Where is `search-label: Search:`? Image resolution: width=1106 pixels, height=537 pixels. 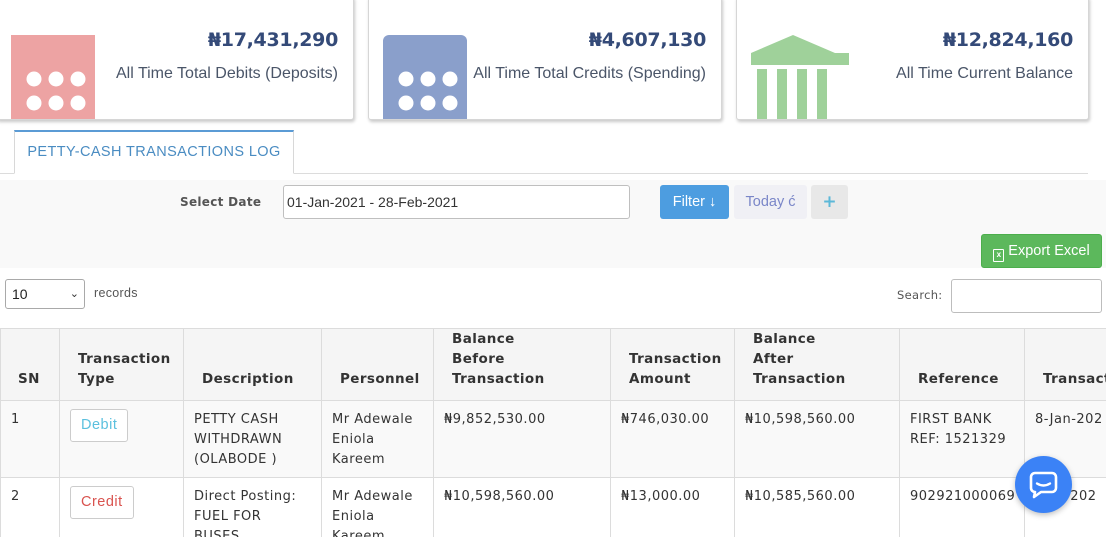 search-label: Search: is located at coordinates (920, 295).